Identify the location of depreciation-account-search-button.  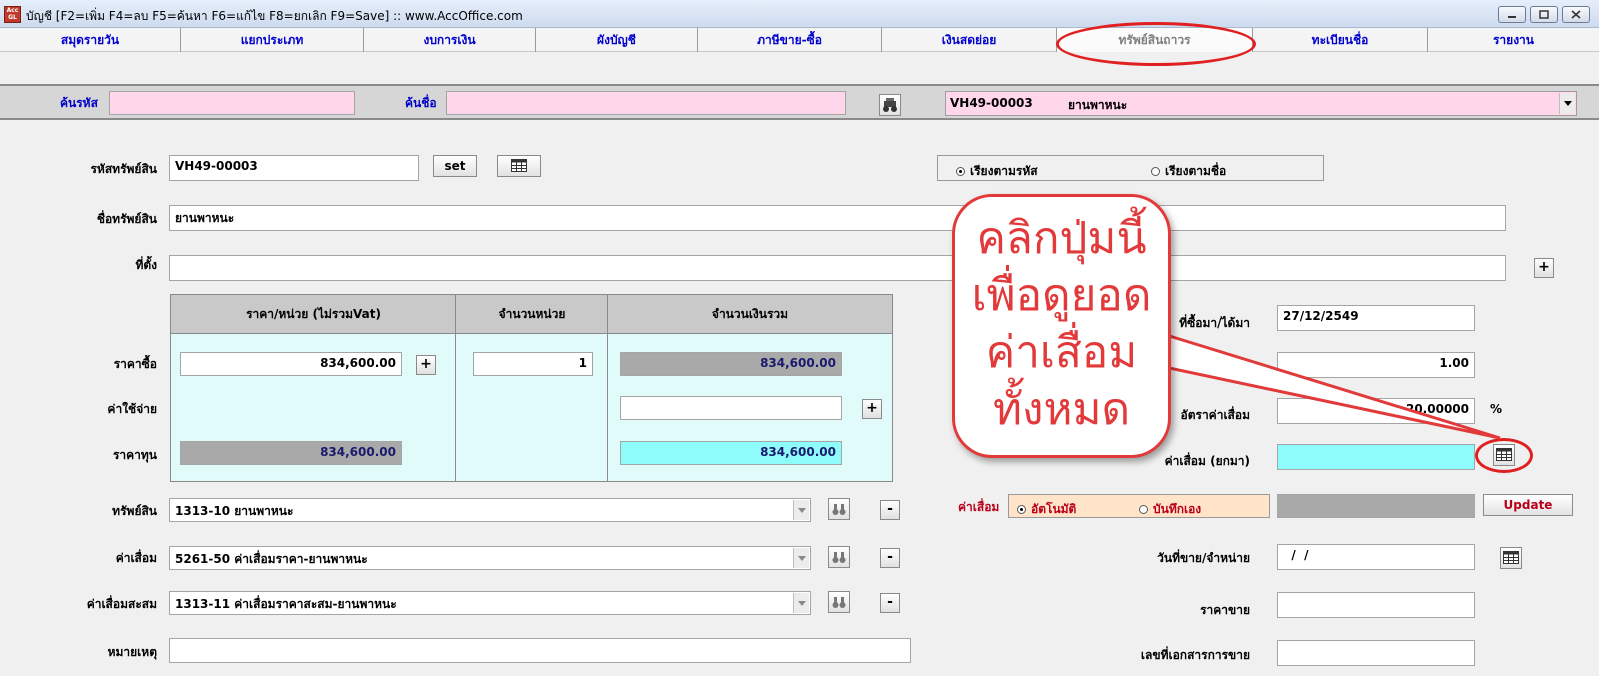
(839, 557).